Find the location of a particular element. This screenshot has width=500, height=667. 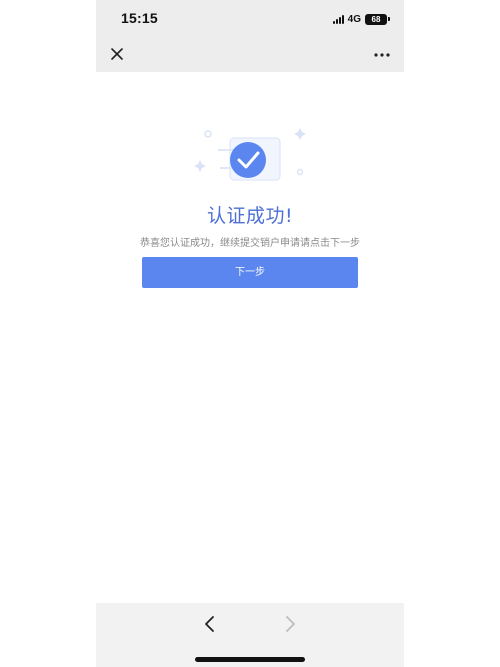

battery-icon: 68 is located at coordinates (376, 19).